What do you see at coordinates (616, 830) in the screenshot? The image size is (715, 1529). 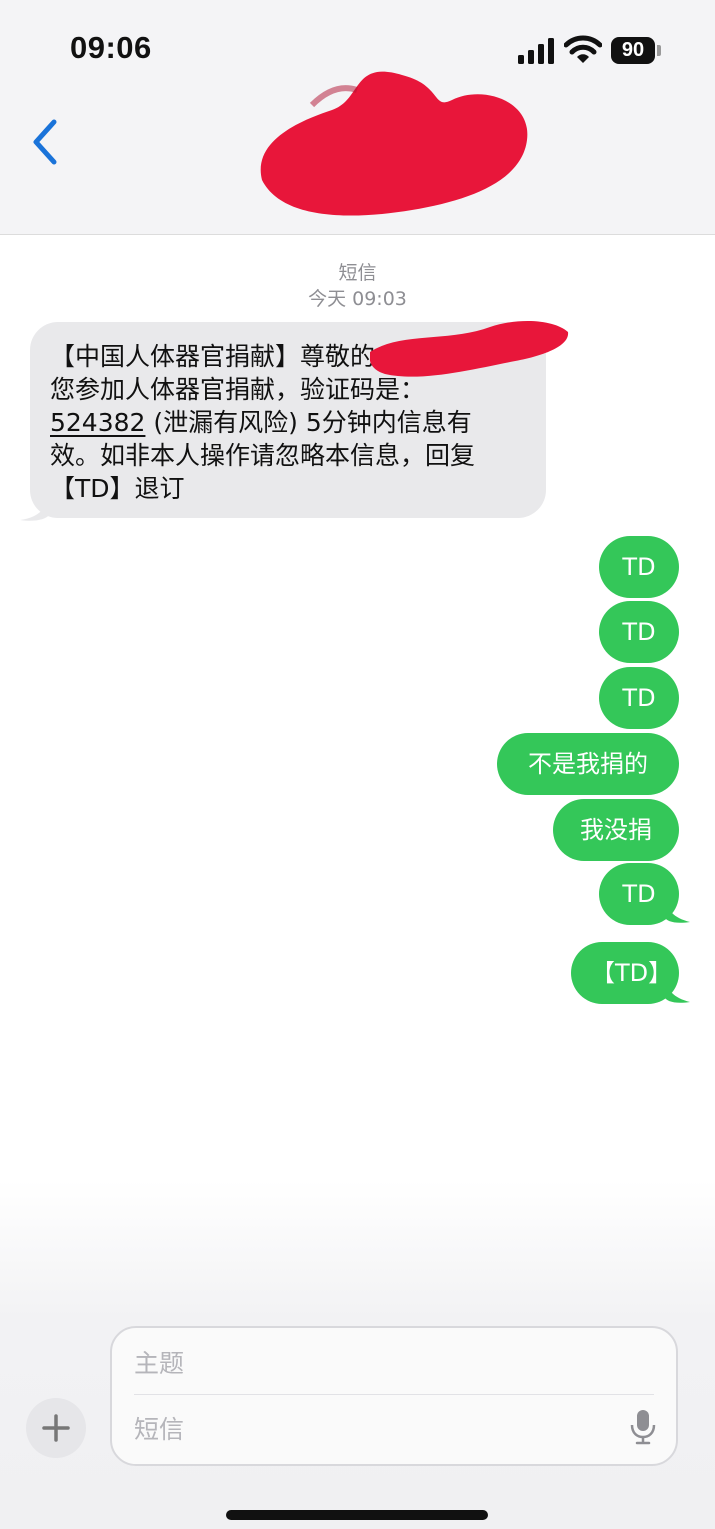 I see `outgoing-message-bubble: 我没捐` at bounding box center [616, 830].